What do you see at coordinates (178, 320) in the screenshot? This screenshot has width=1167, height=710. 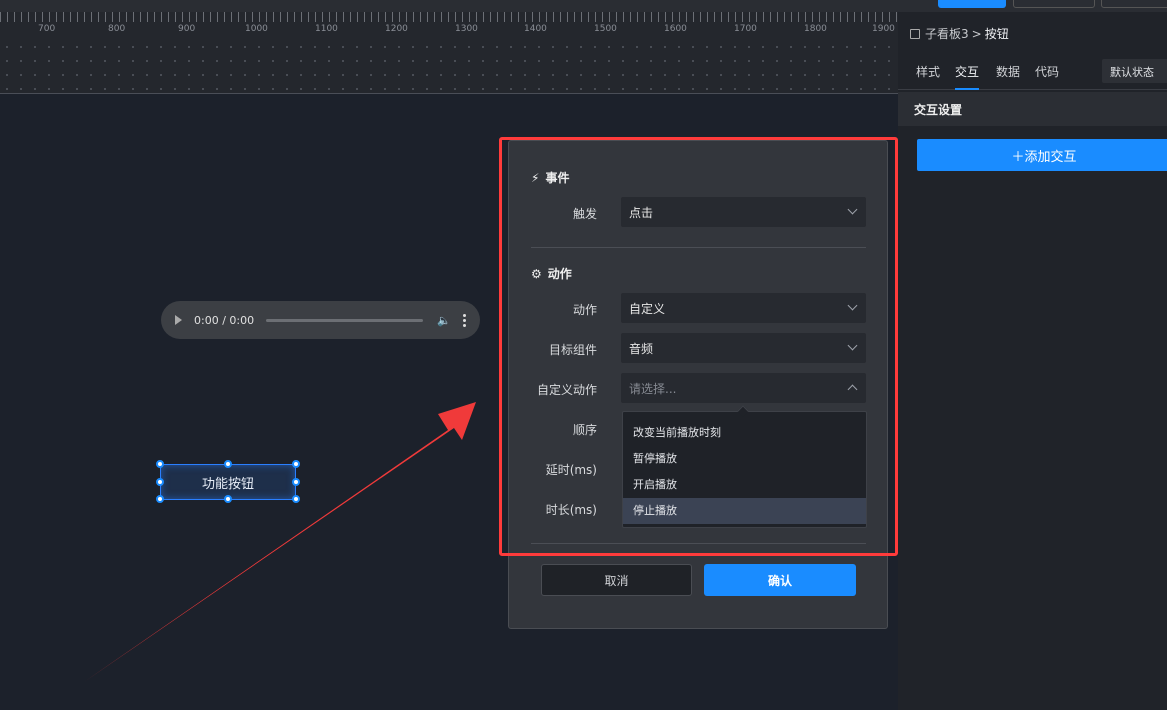 I see `play-icon` at bounding box center [178, 320].